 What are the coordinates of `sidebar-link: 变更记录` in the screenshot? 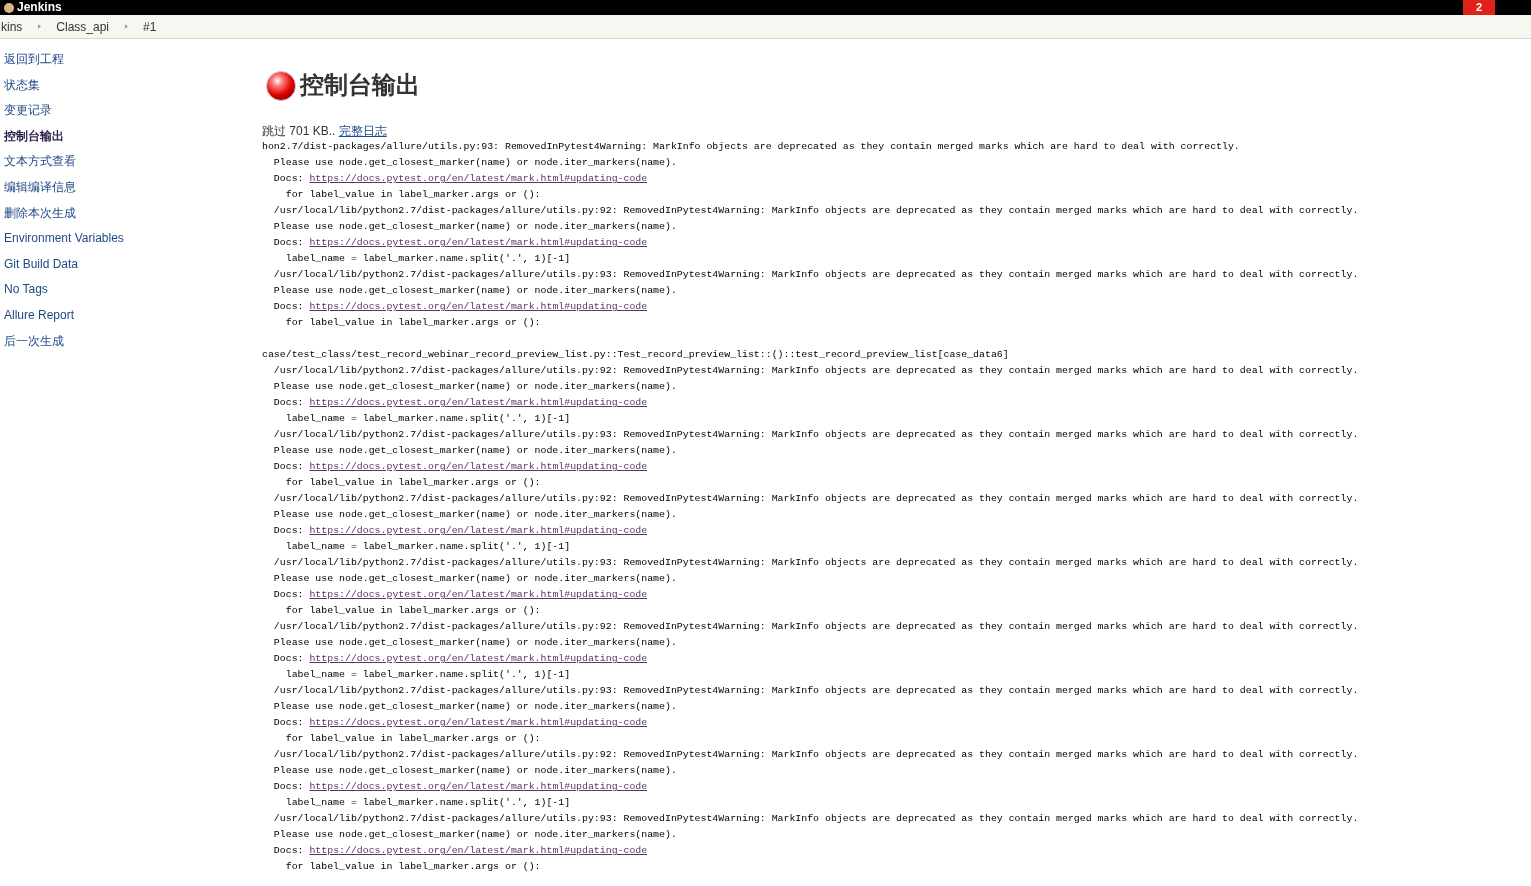 It's located at (26, 116).